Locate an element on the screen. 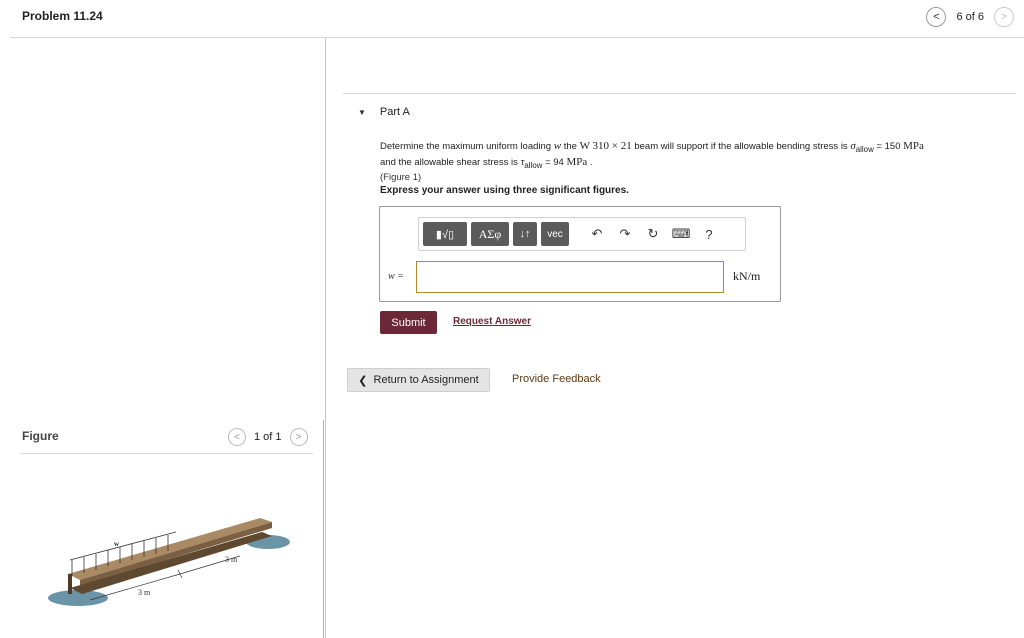 Image resolution: width=1024 pixels, height=638 pixels. panel-divider is located at coordinates (325, 338).